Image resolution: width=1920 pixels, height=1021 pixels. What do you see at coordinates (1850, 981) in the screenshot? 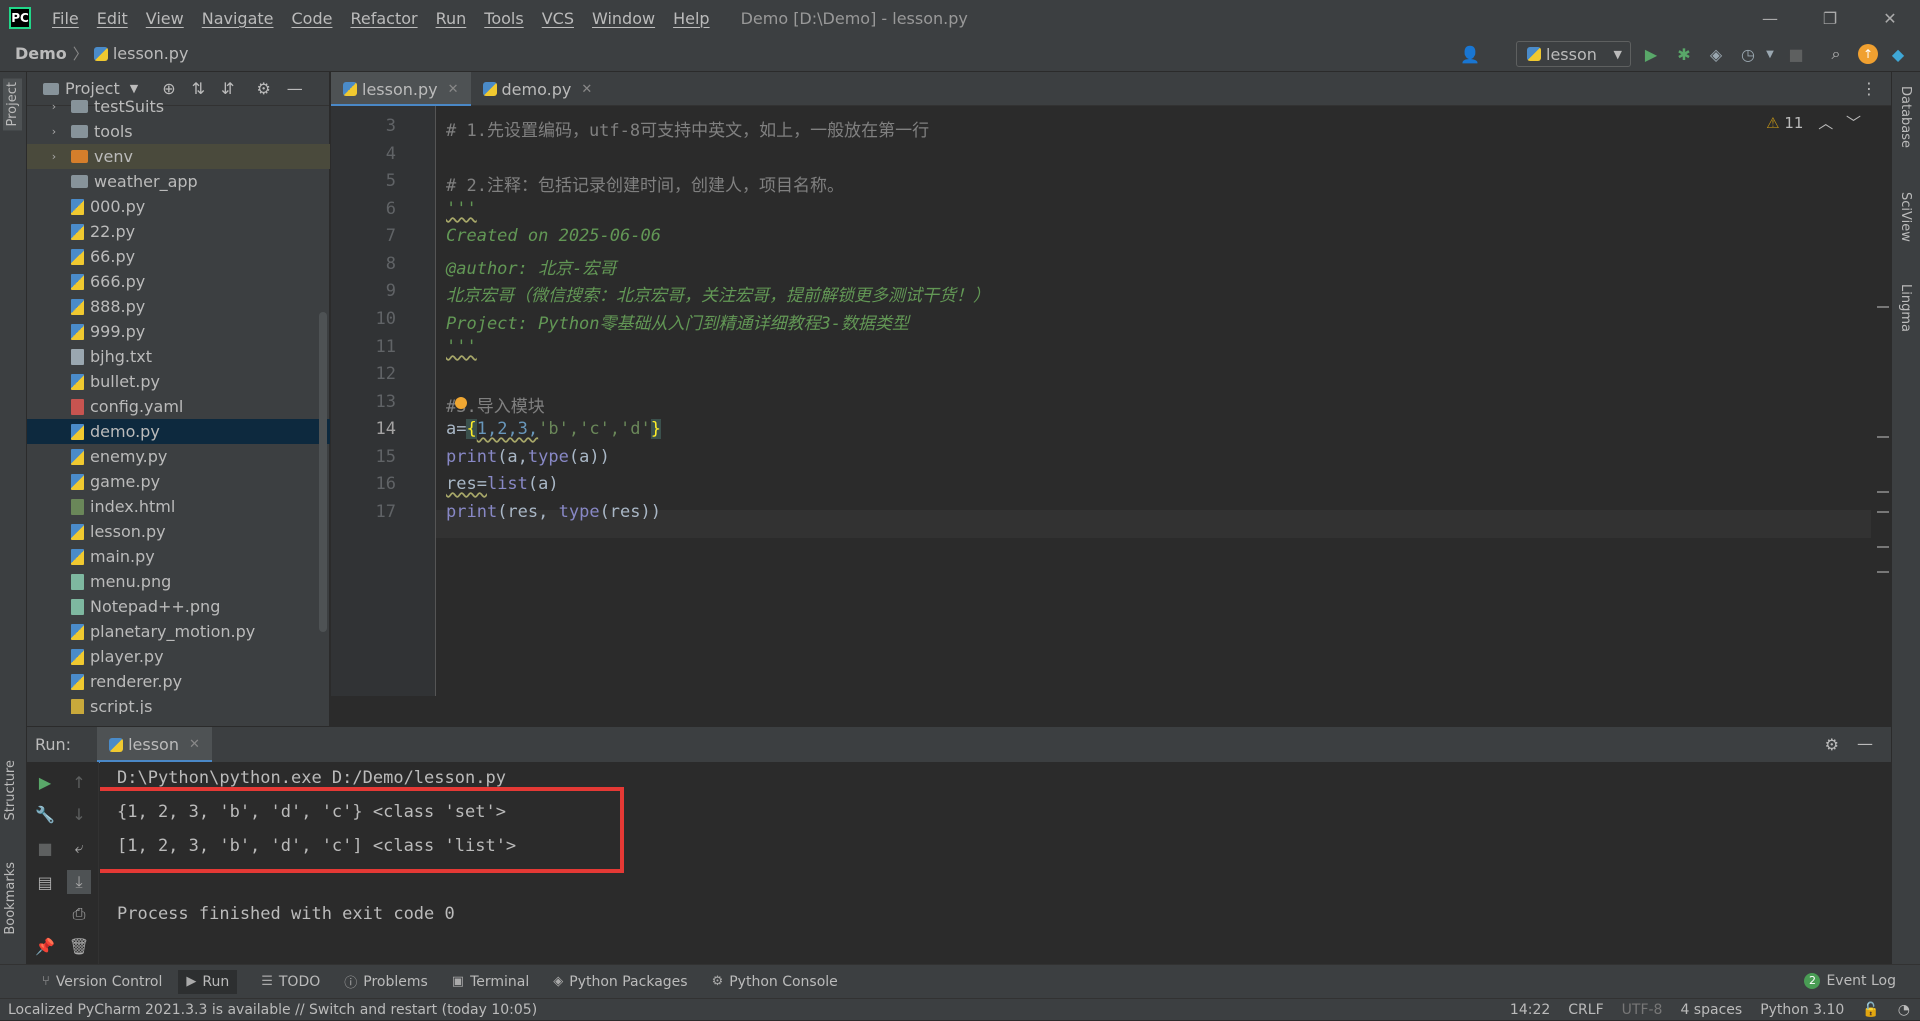
I see `event-log-button: 2 Event Log` at bounding box center [1850, 981].